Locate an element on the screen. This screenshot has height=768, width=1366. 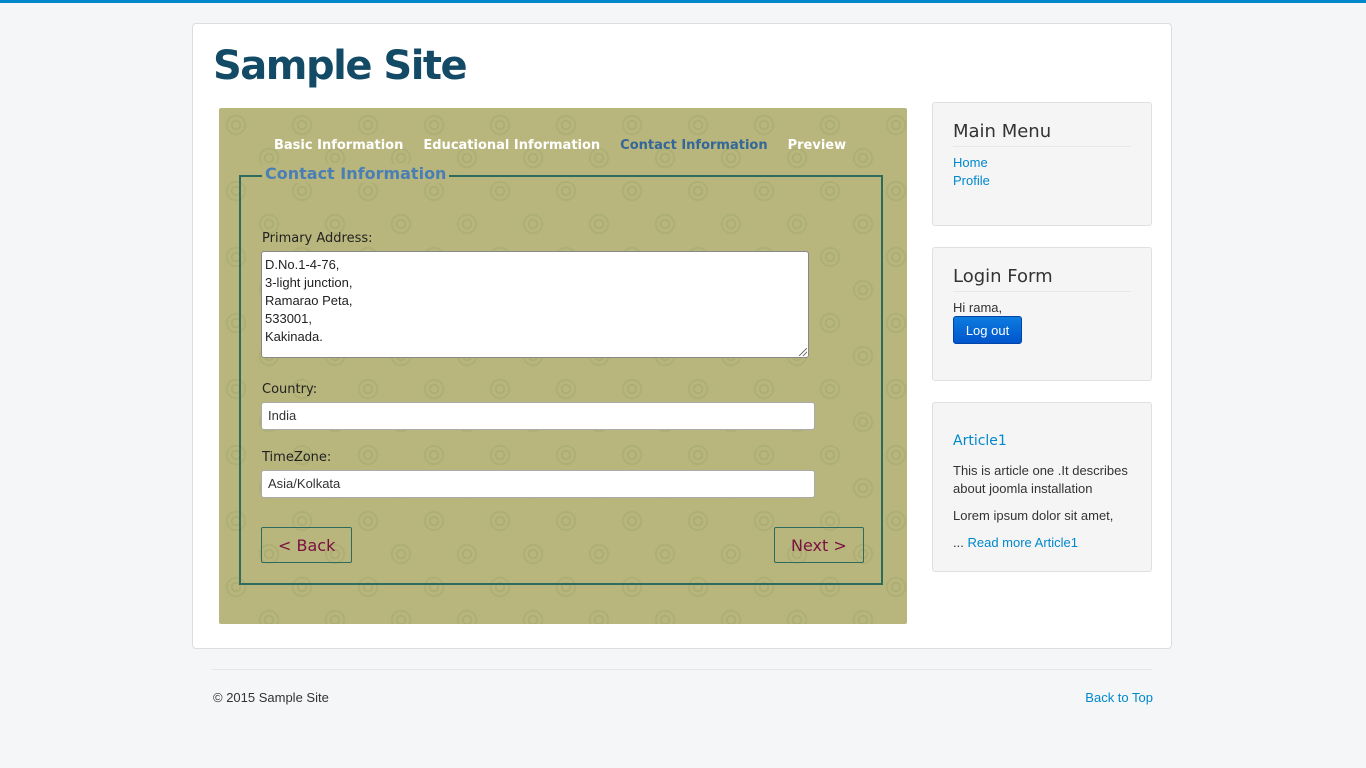
address-line: D.No.1-4-76, is located at coordinates (302, 264).